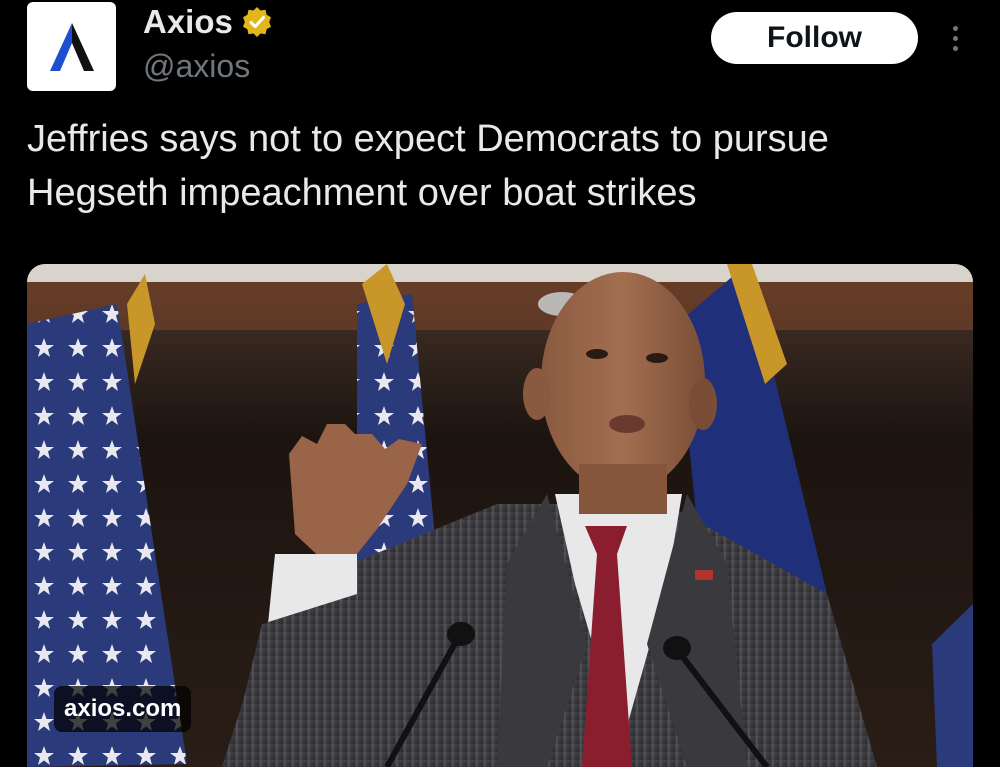 The height and width of the screenshot is (767, 1000). What do you see at coordinates (814, 38) in the screenshot?
I see `follow-button: Follow` at bounding box center [814, 38].